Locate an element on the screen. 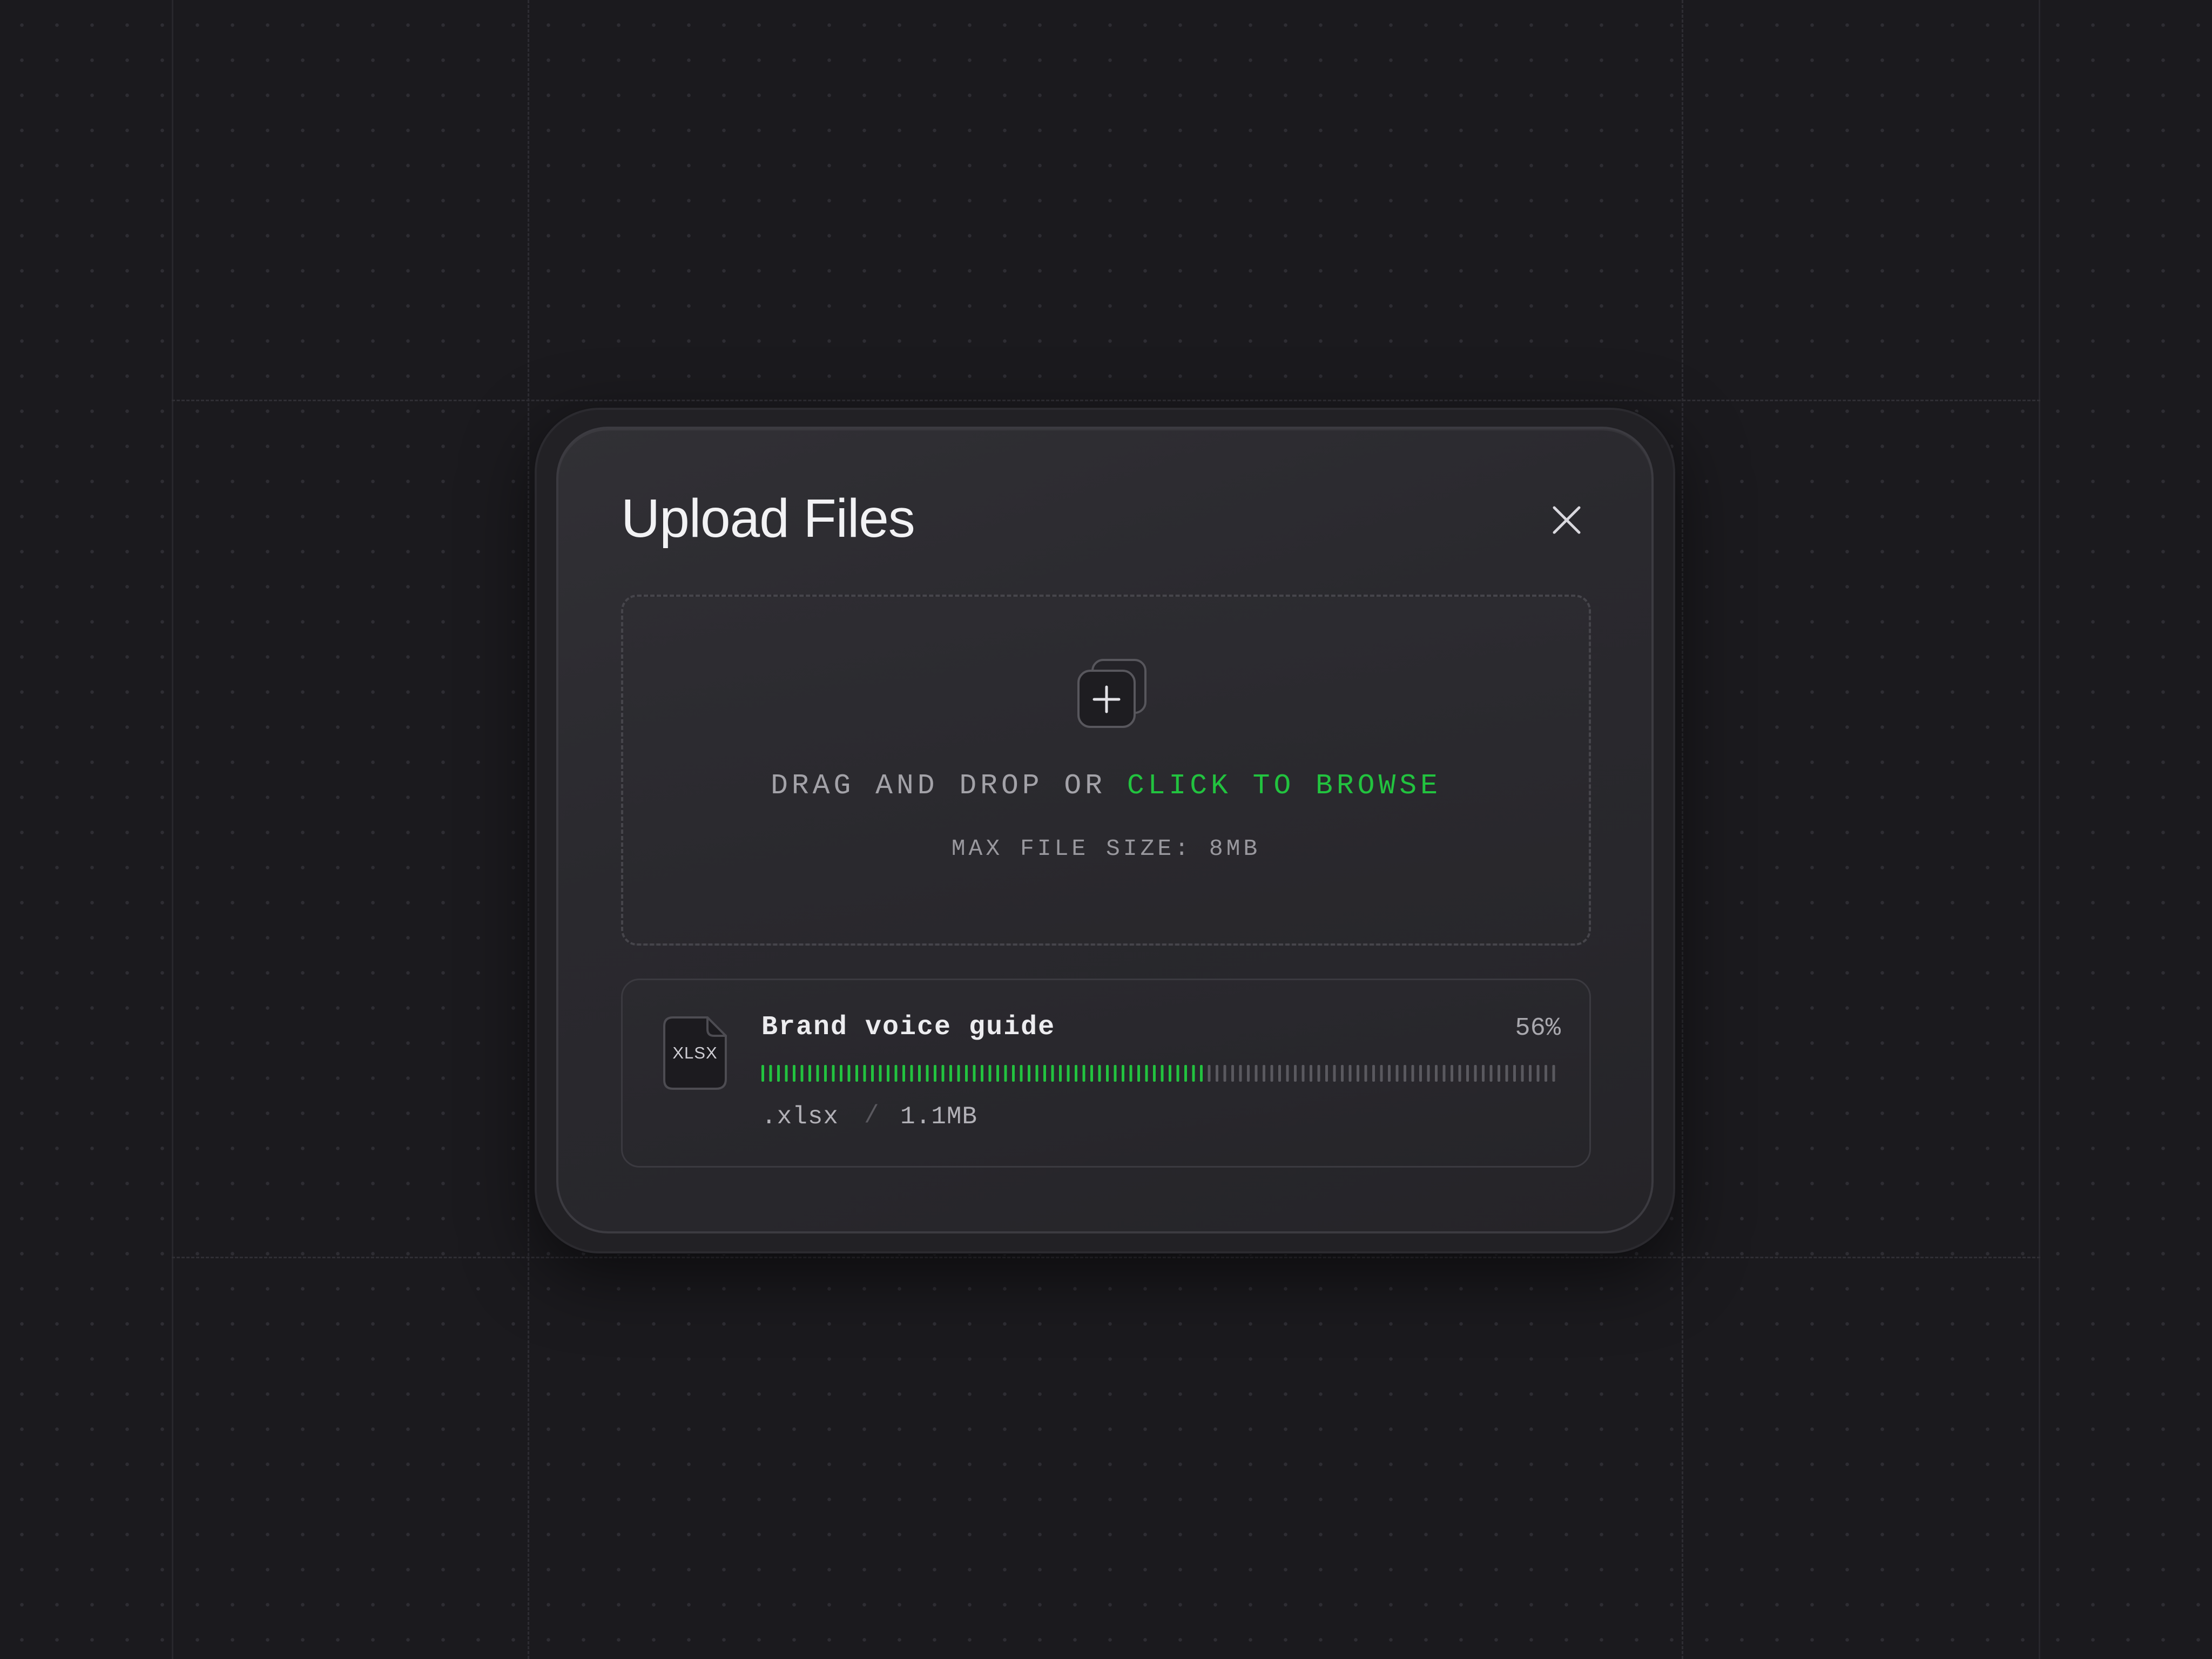 This screenshot has width=2212, height=1659. max-file-size-label: MAX FILE SIZE: 8MB is located at coordinates (1106, 848).